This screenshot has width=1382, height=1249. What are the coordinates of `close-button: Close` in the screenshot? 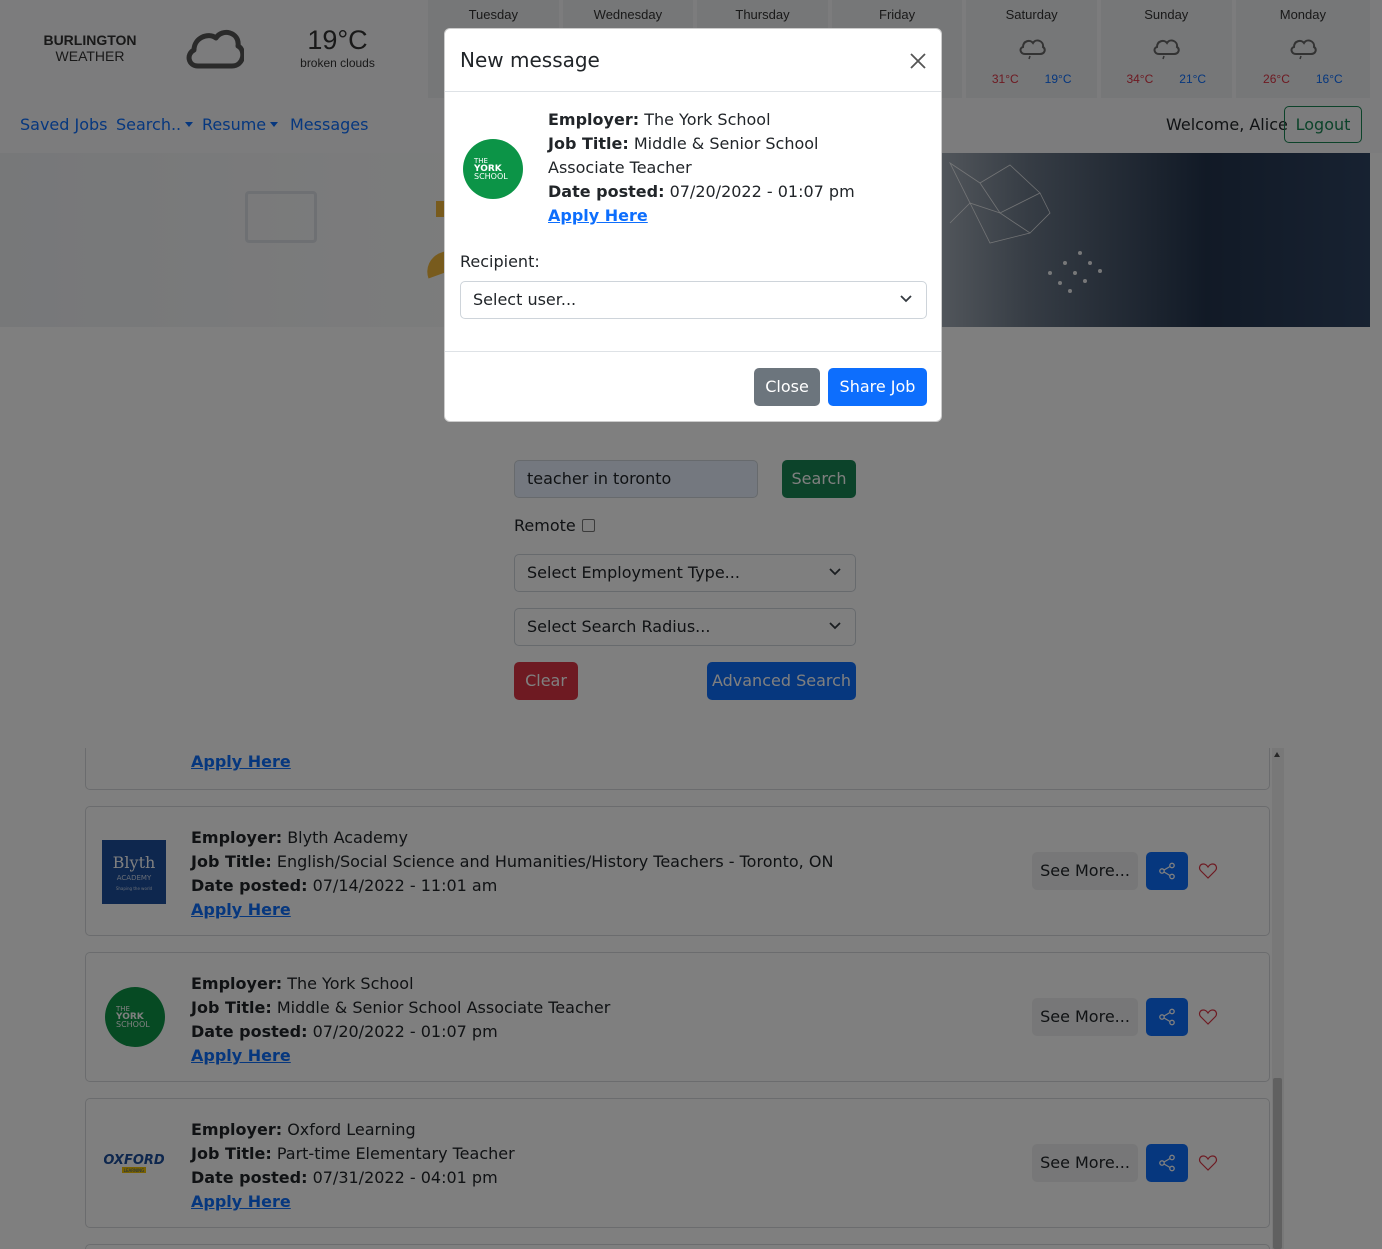 It's located at (787, 387).